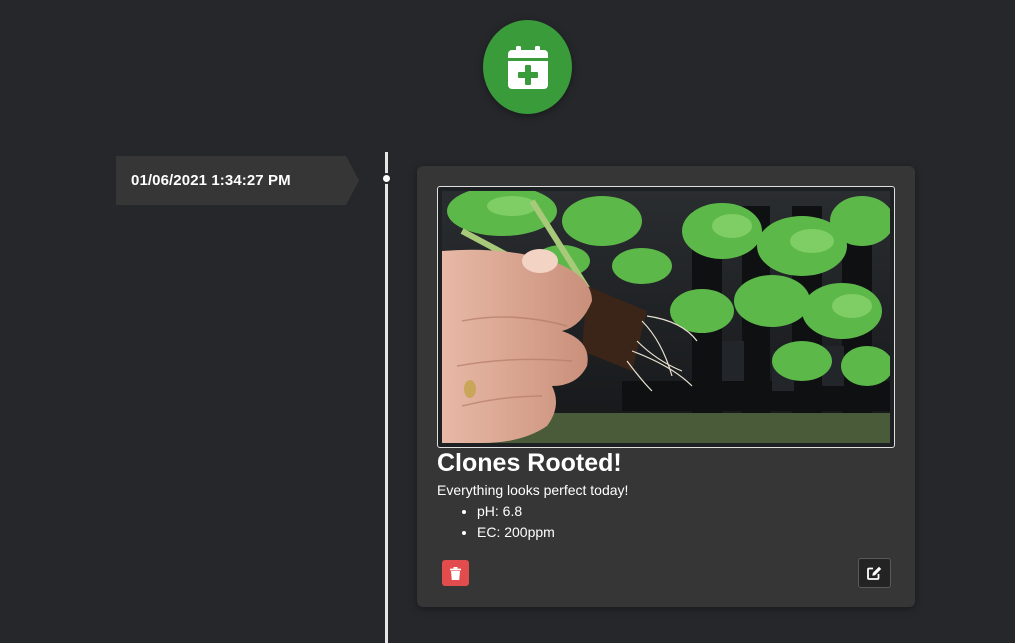 Image resolution: width=1015 pixels, height=643 pixels. I want to click on timeline-dot, so click(386, 178).